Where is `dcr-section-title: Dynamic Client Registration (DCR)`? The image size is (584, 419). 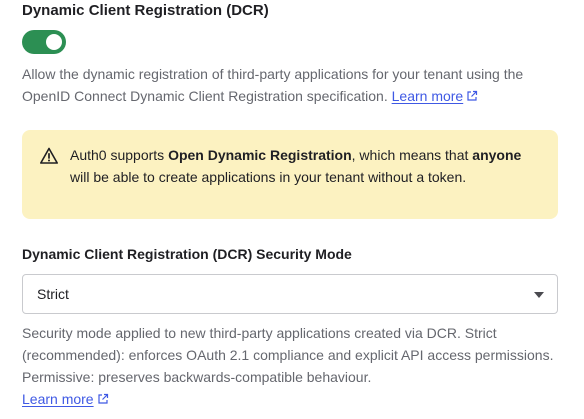
dcr-section-title: Dynamic Client Registration (DCR) is located at coordinates (145, 10).